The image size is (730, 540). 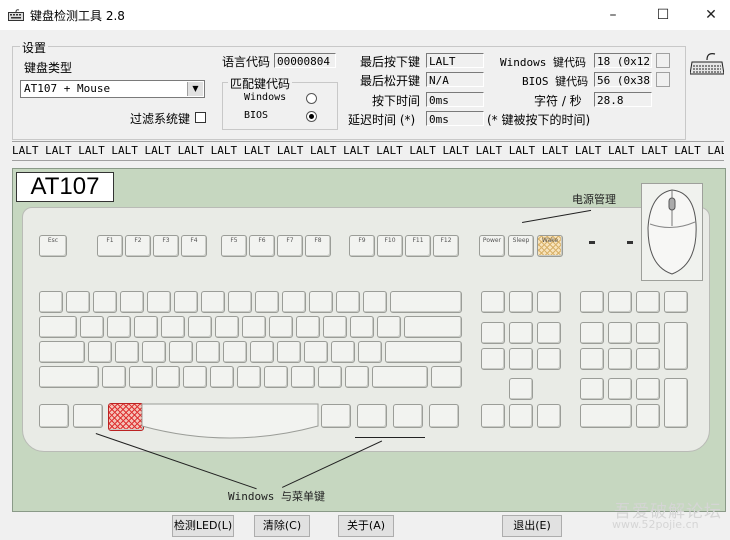 I want to click on key-l, so click(x=316, y=352).